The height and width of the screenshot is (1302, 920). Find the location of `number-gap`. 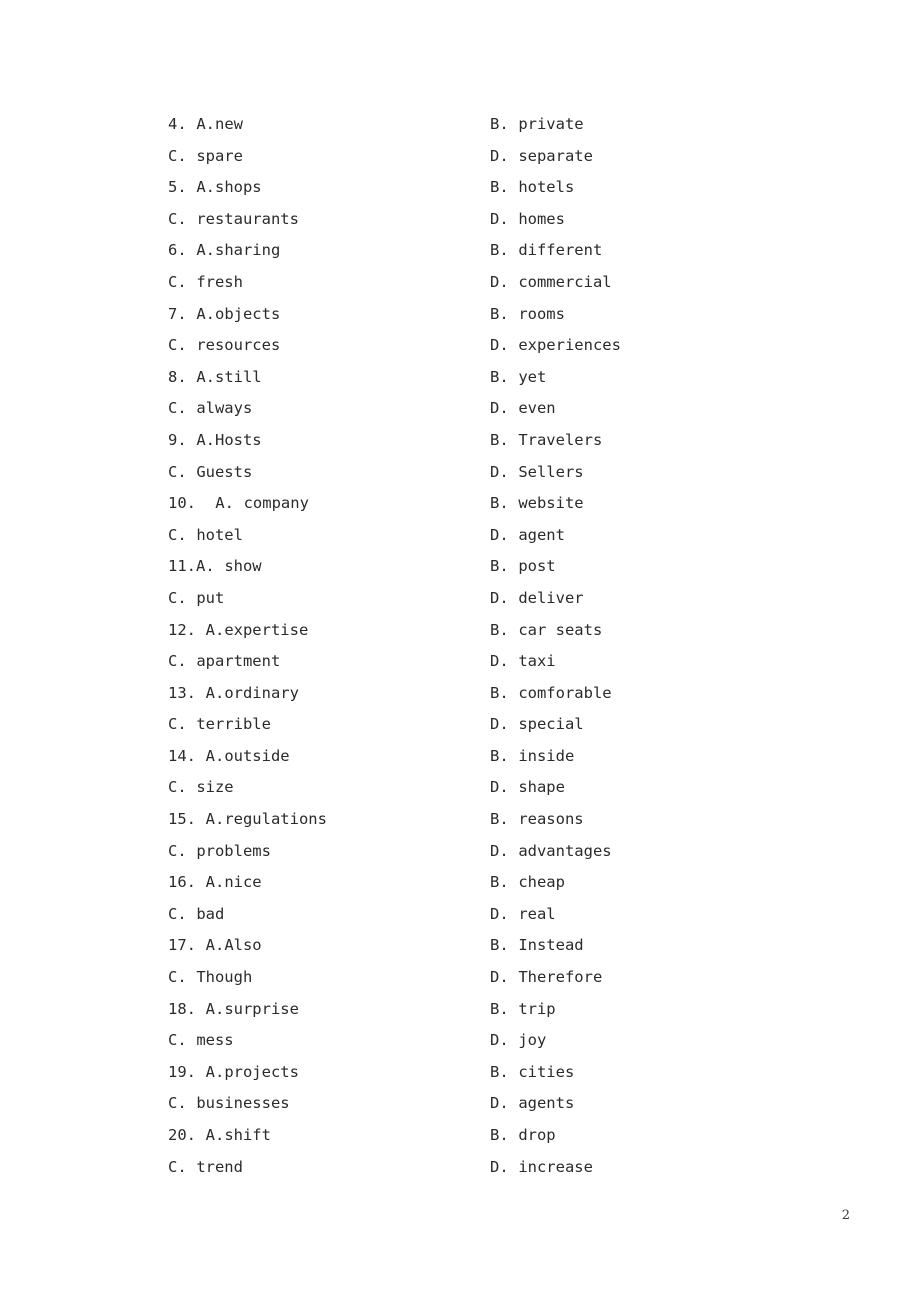

number-gap is located at coordinates (192, 439).